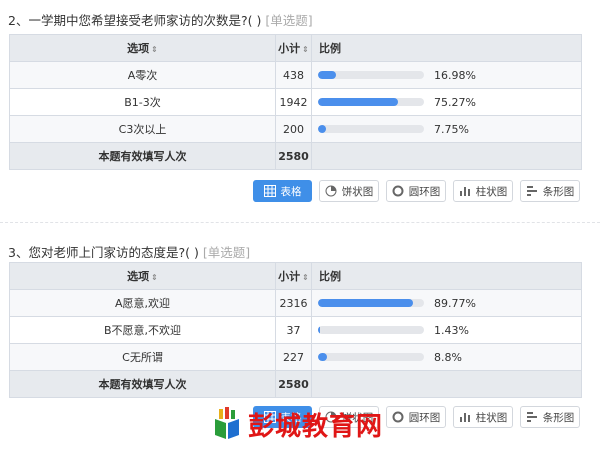 The image size is (600, 452). What do you see at coordinates (300, 222) in the screenshot?
I see `section-divider` at bounding box center [300, 222].